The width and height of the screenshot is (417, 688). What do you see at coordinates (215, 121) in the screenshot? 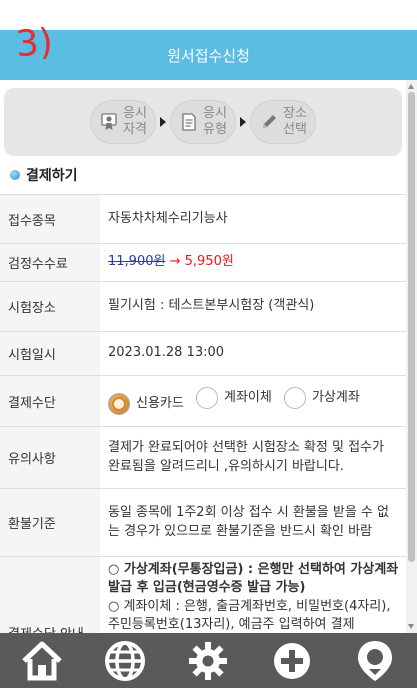
I see `step-label: 응시 유형` at bounding box center [215, 121].